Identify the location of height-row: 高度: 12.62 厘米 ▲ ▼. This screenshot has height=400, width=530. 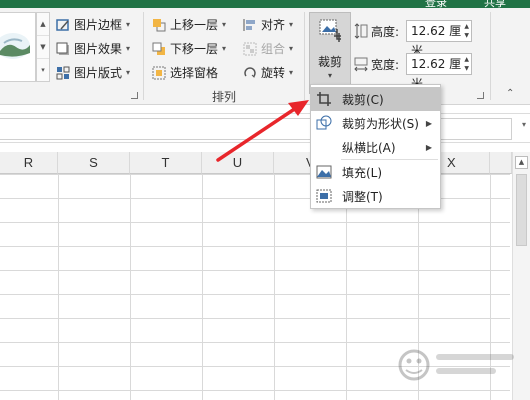
(413, 39).